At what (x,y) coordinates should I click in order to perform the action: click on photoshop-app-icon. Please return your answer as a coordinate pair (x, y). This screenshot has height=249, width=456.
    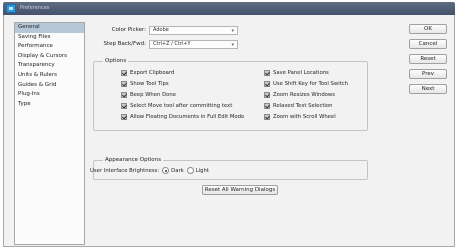
    Looking at the image, I should click on (11, 8).